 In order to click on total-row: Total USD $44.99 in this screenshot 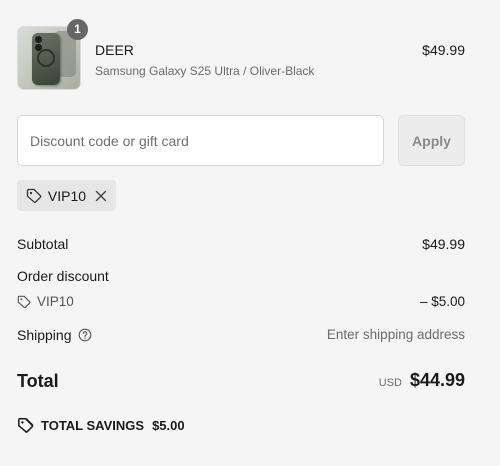, I will do `click(241, 382)`.